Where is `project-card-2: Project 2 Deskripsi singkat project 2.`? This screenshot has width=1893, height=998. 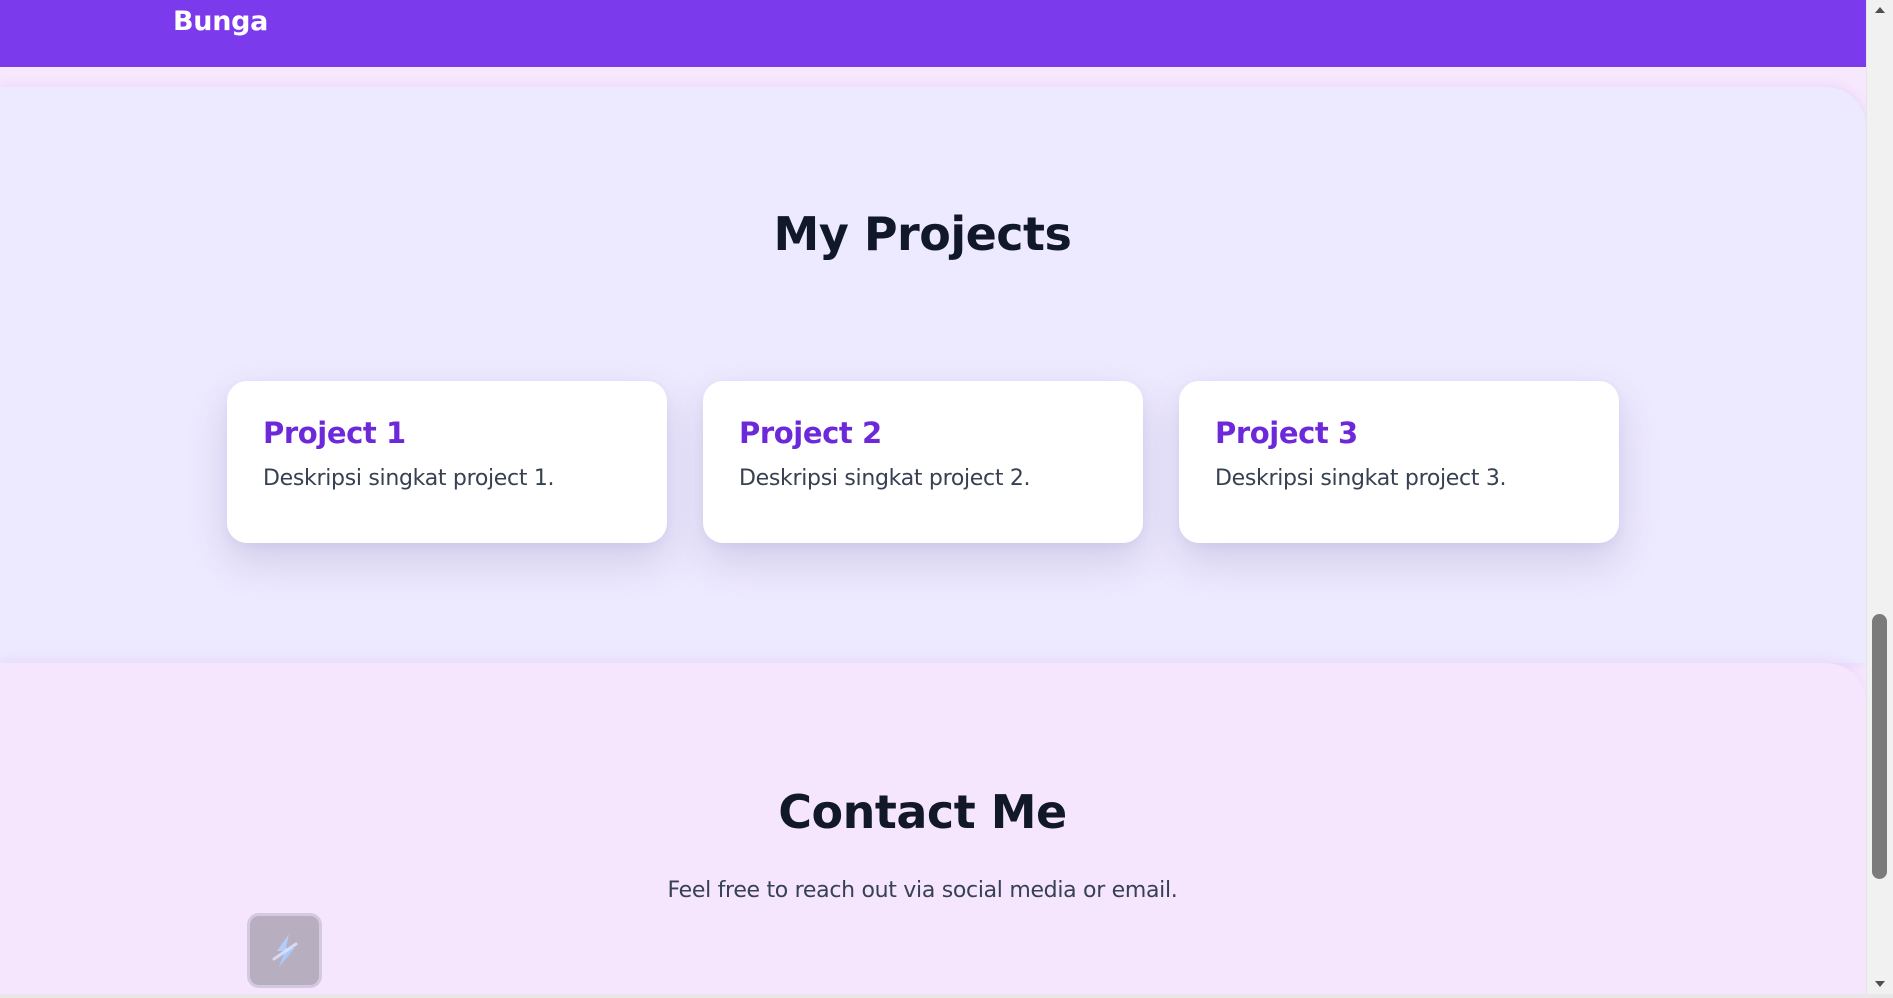 project-card-2: Project 2 Deskripsi singkat project 2. is located at coordinates (923, 462).